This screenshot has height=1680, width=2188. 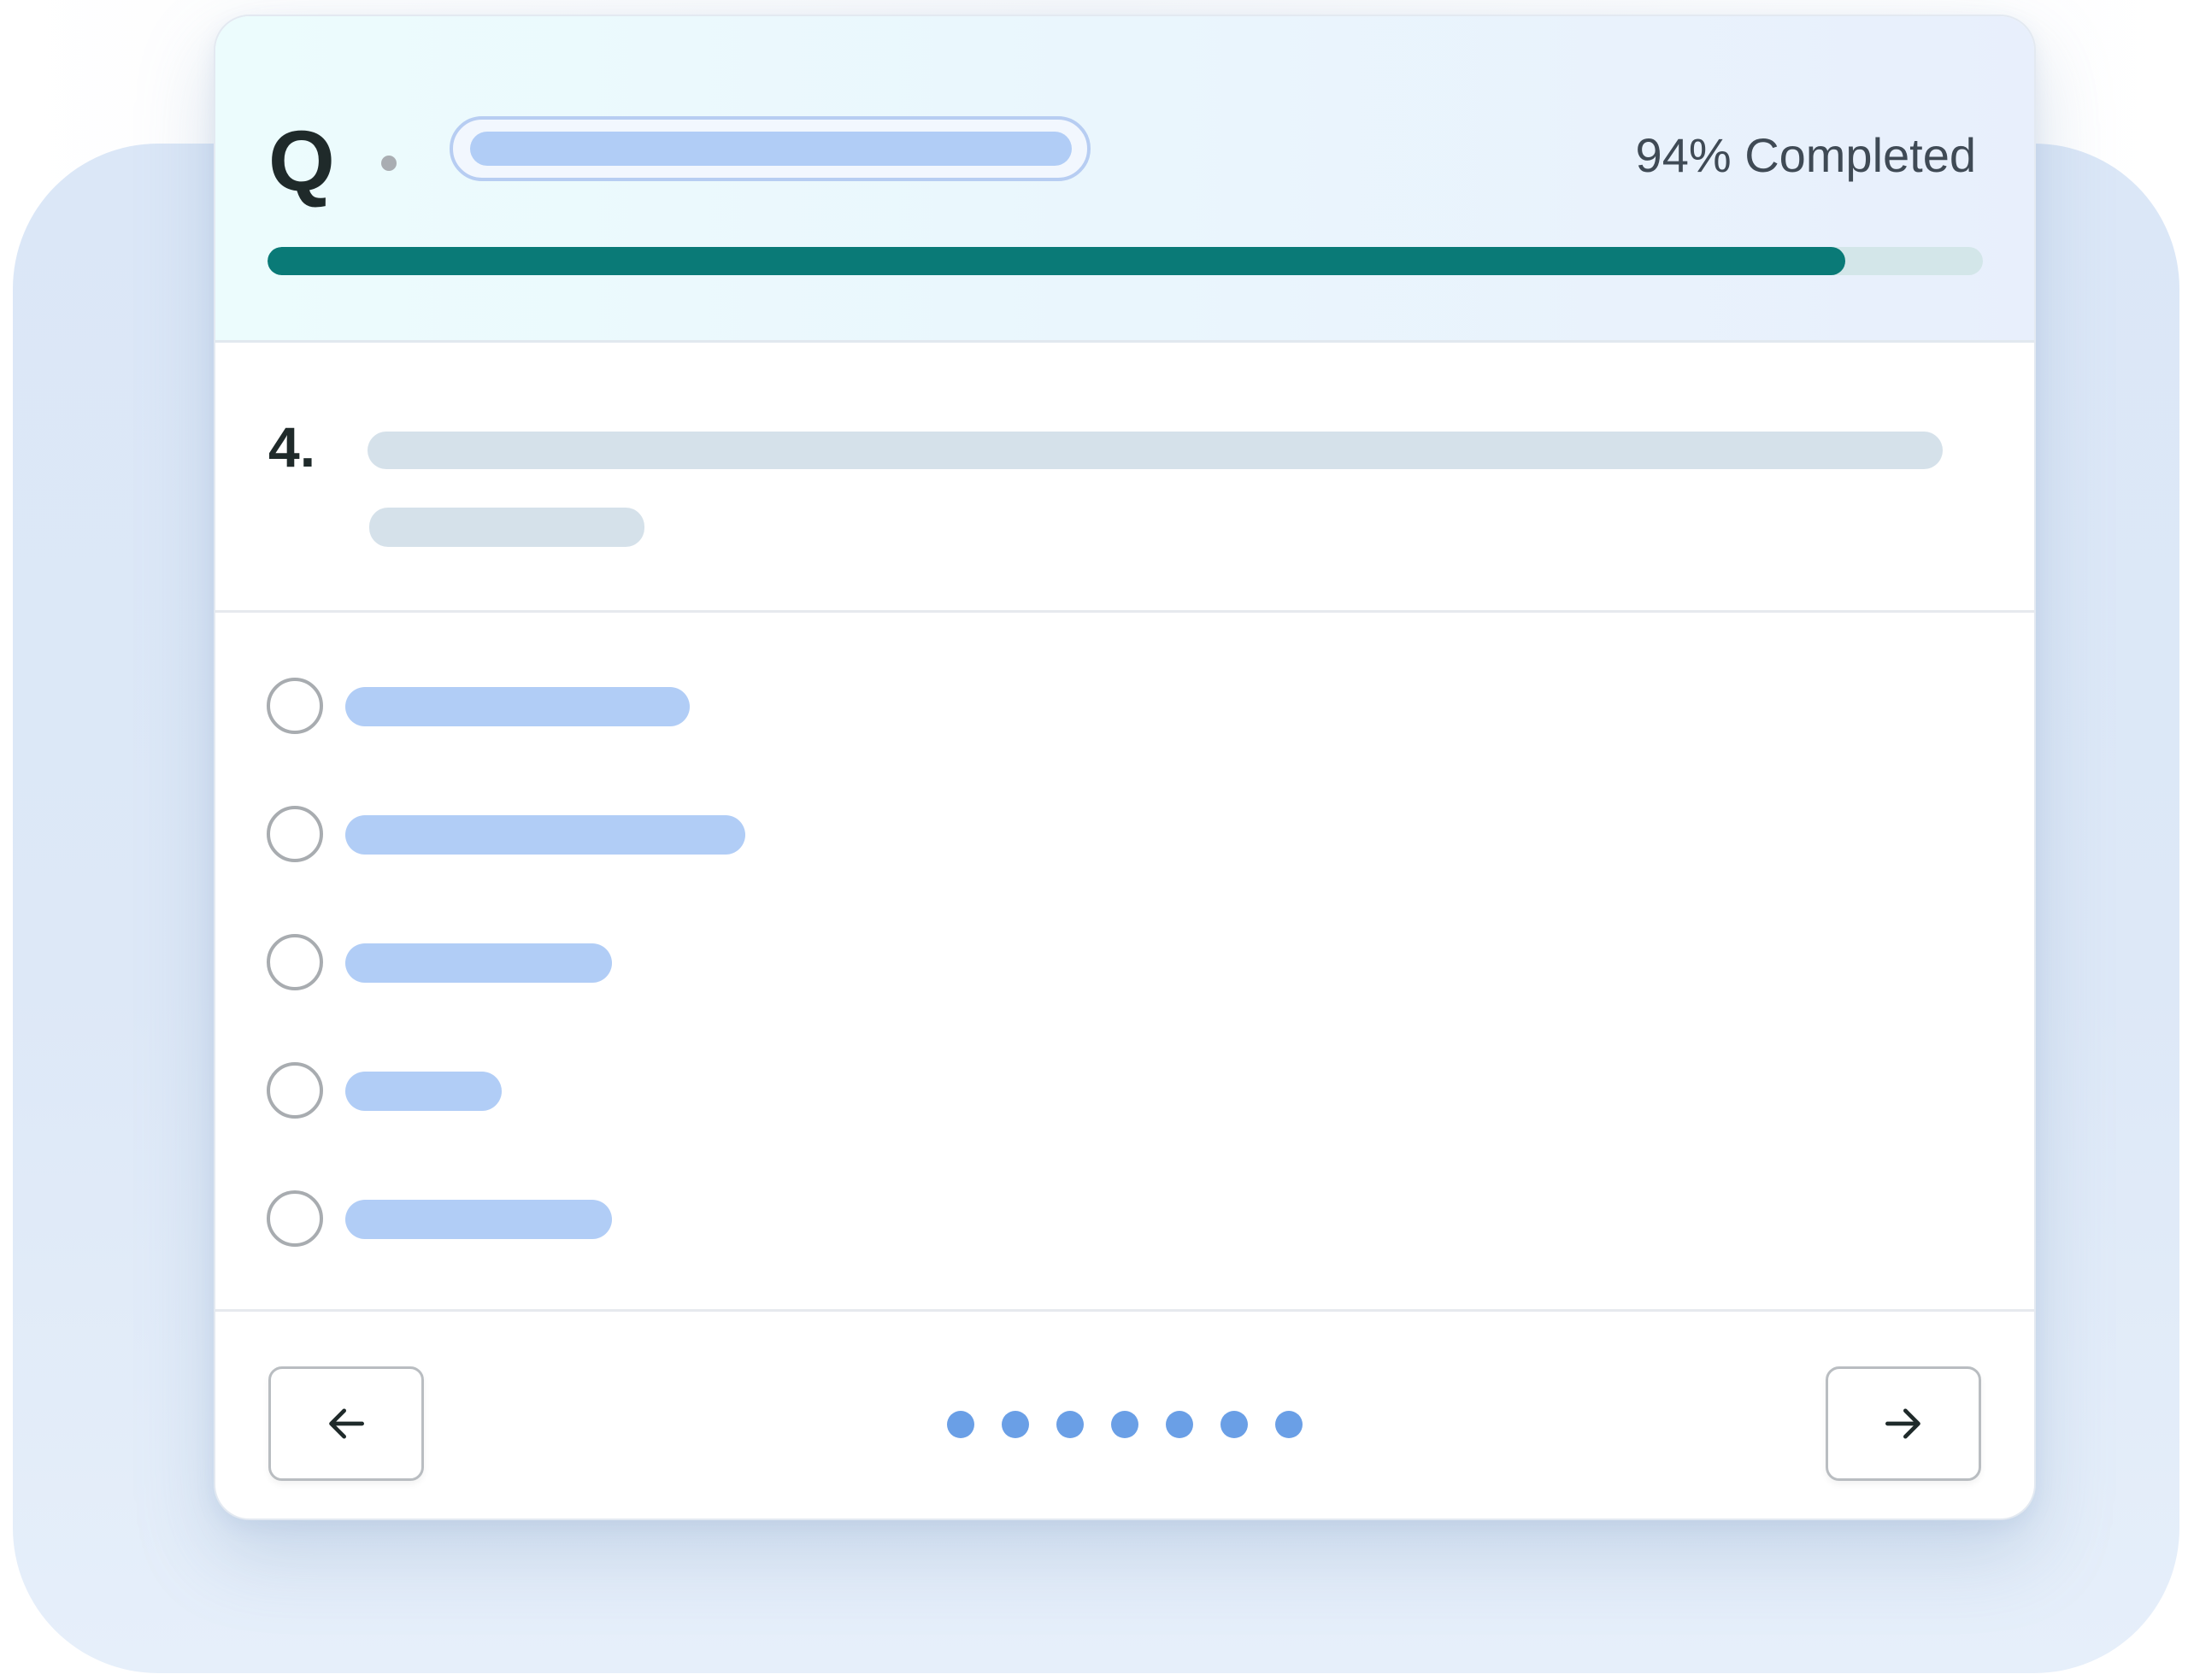 I want to click on question-number: 4., so click(x=292, y=447).